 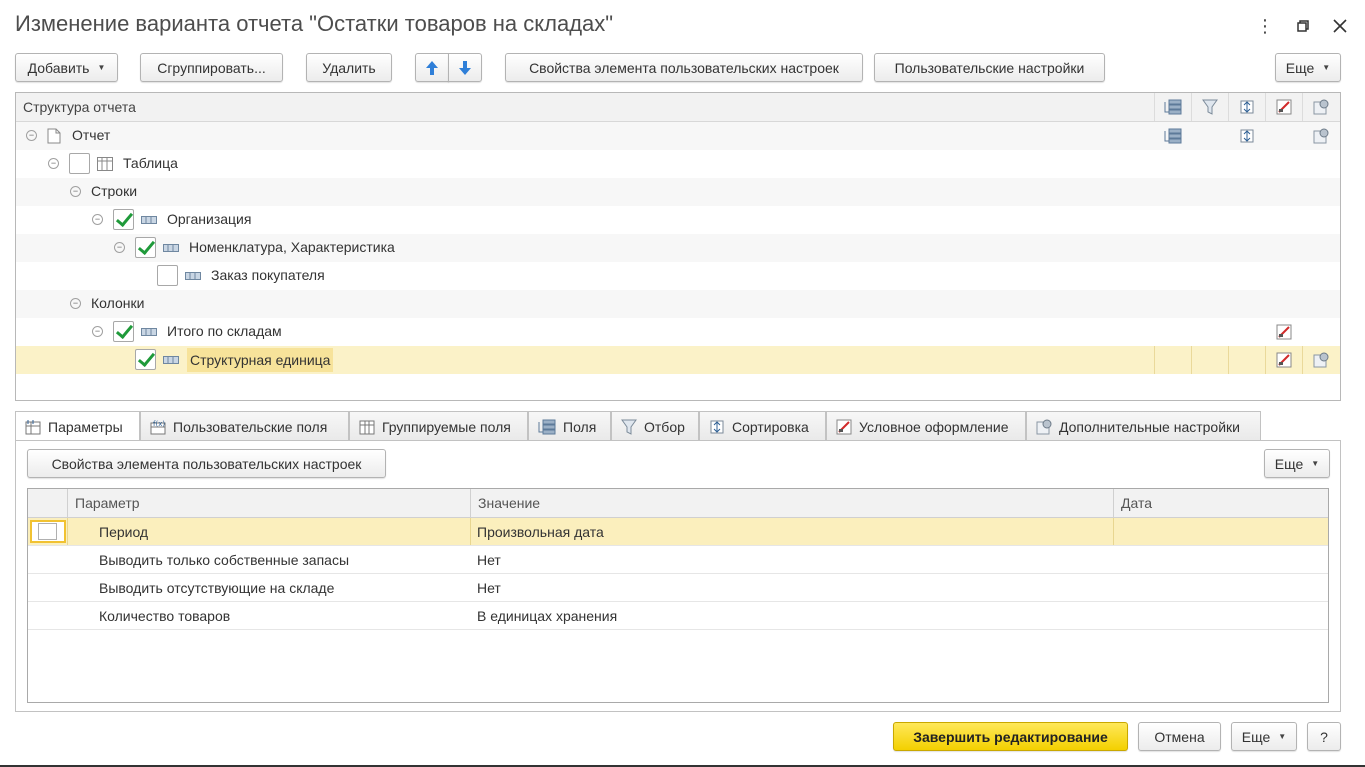 I want to click on table-icon, so click(x=105, y=164).